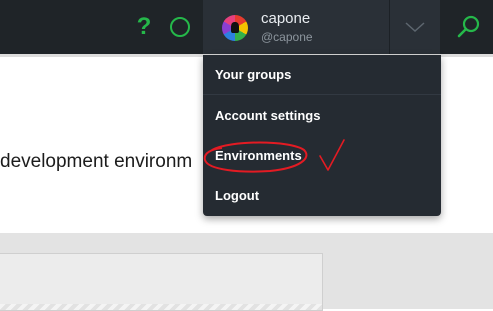 The image size is (493, 311). What do you see at coordinates (144, 27) in the screenshot?
I see `help-icon: ?` at bounding box center [144, 27].